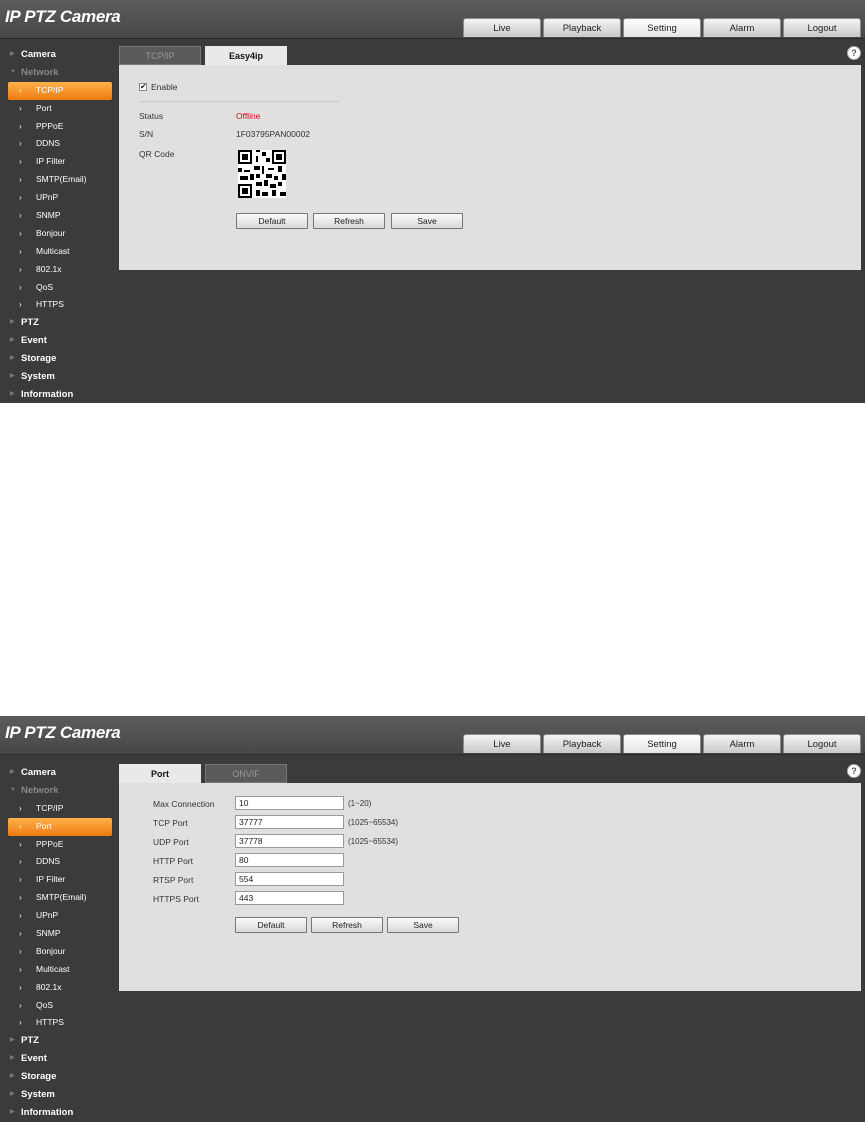  What do you see at coordinates (248, 116) in the screenshot?
I see `status-value: Offline` at bounding box center [248, 116].